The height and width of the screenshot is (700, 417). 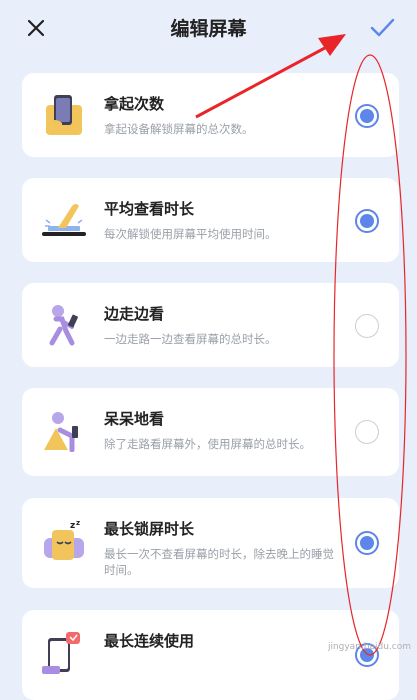 What do you see at coordinates (134, 314) in the screenshot?
I see `item-title: 边走边看` at bounding box center [134, 314].